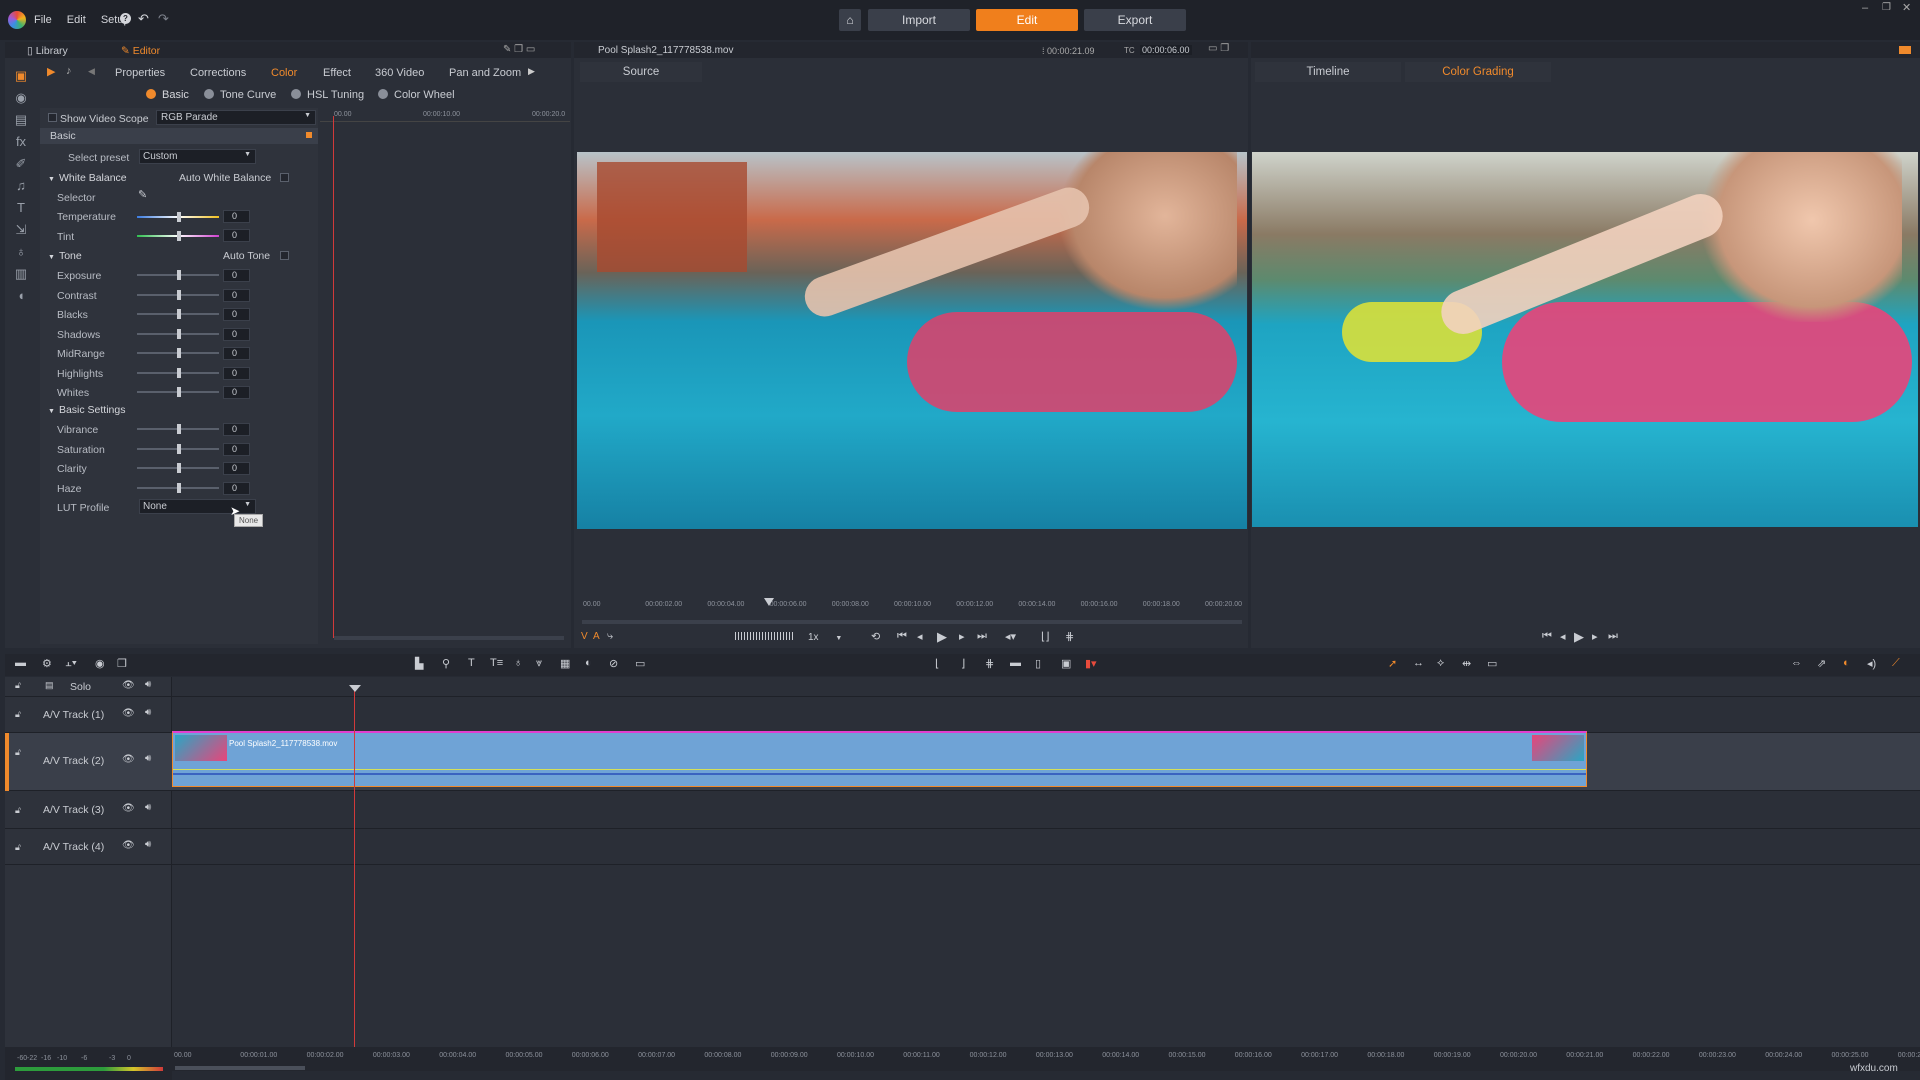  Describe the element at coordinates (197, 156) in the screenshot. I see `preset-select: Custom ▼` at that location.